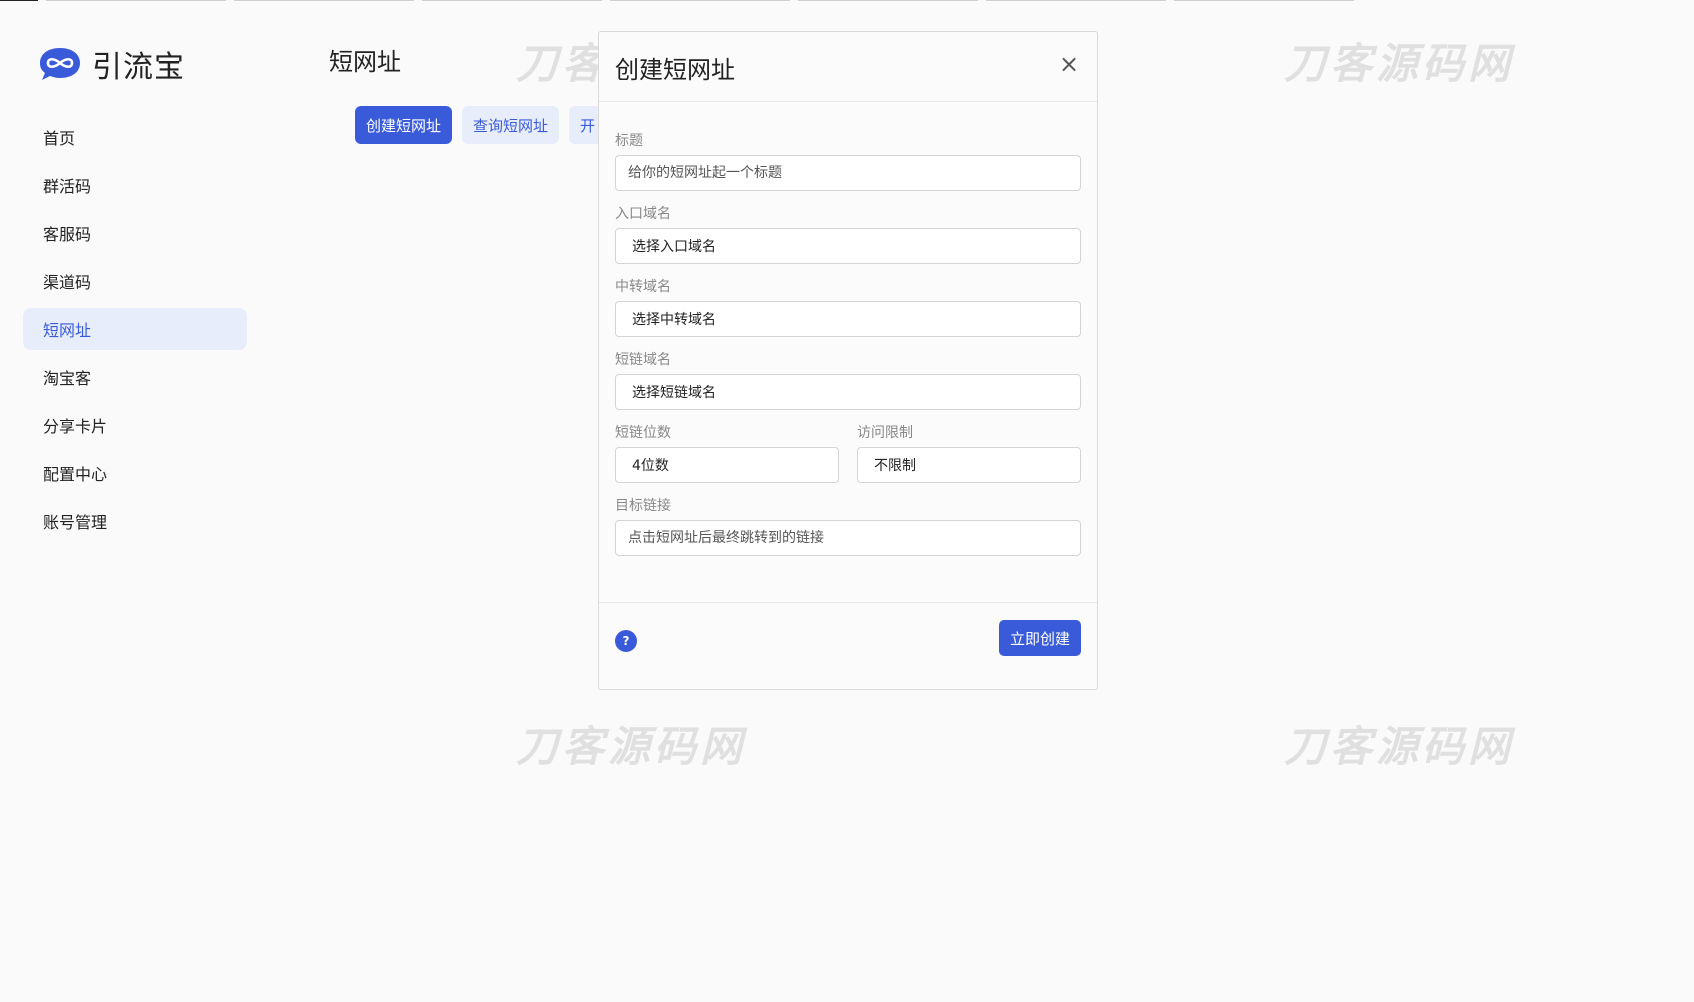 This screenshot has width=1694, height=1002. Describe the element at coordinates (135, 473) in the screenshot. I see `sidebar-item-config-center: 配置中心` at that location.